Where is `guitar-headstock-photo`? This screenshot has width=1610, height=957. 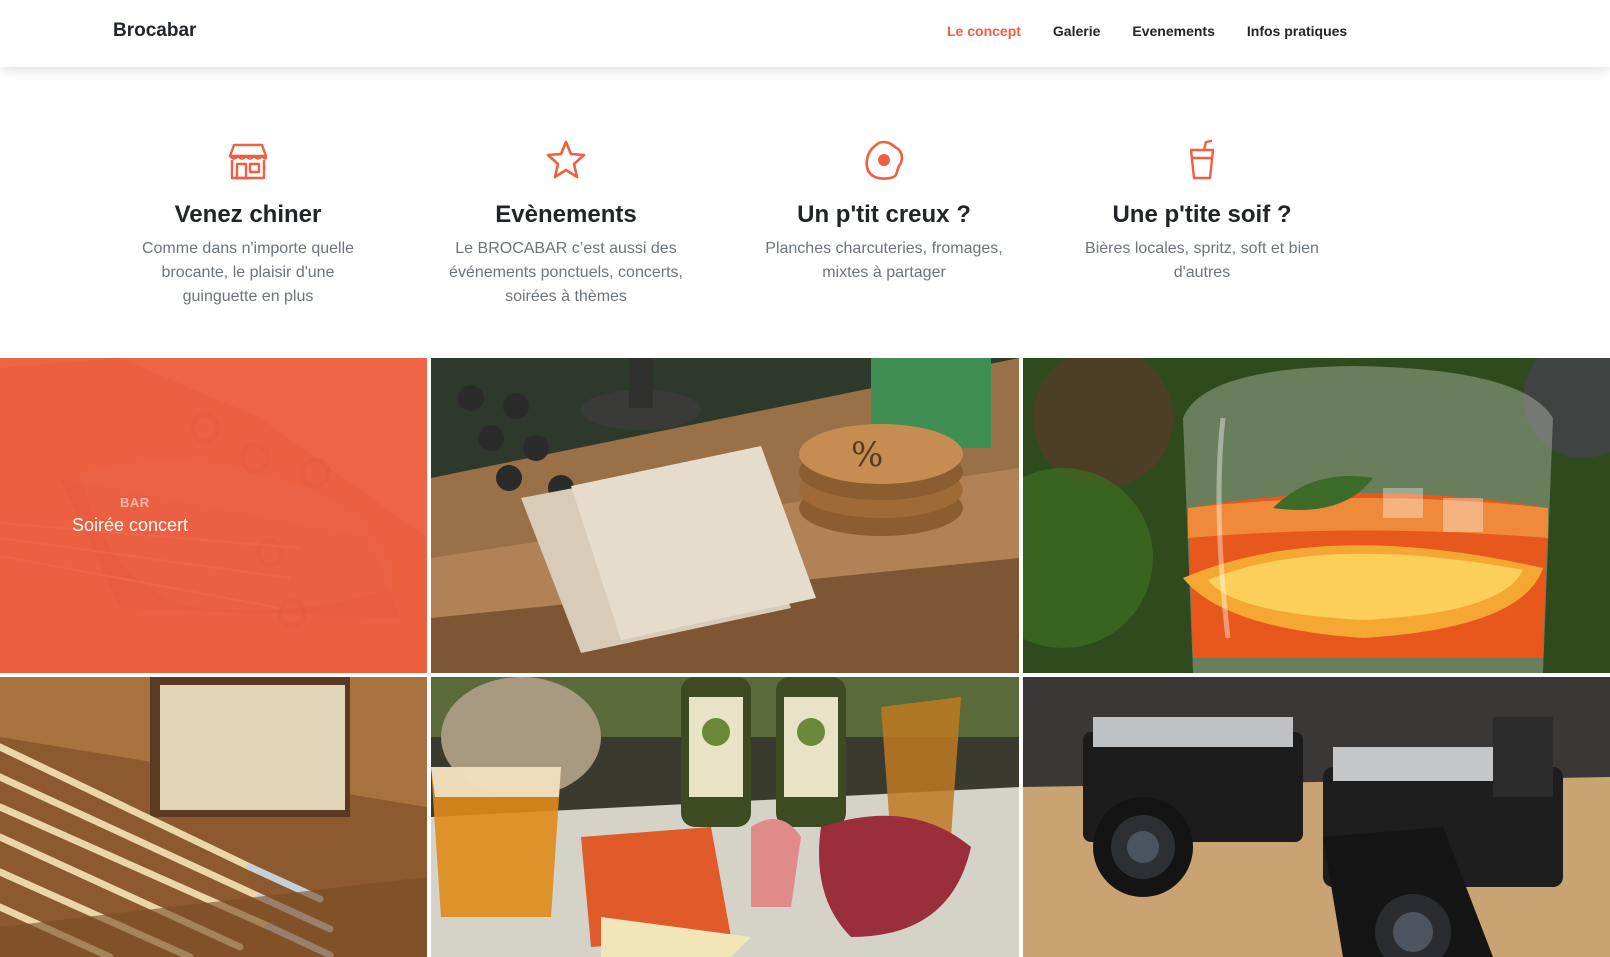
guitar-headstock-photo is located at coordinates (213, 515).